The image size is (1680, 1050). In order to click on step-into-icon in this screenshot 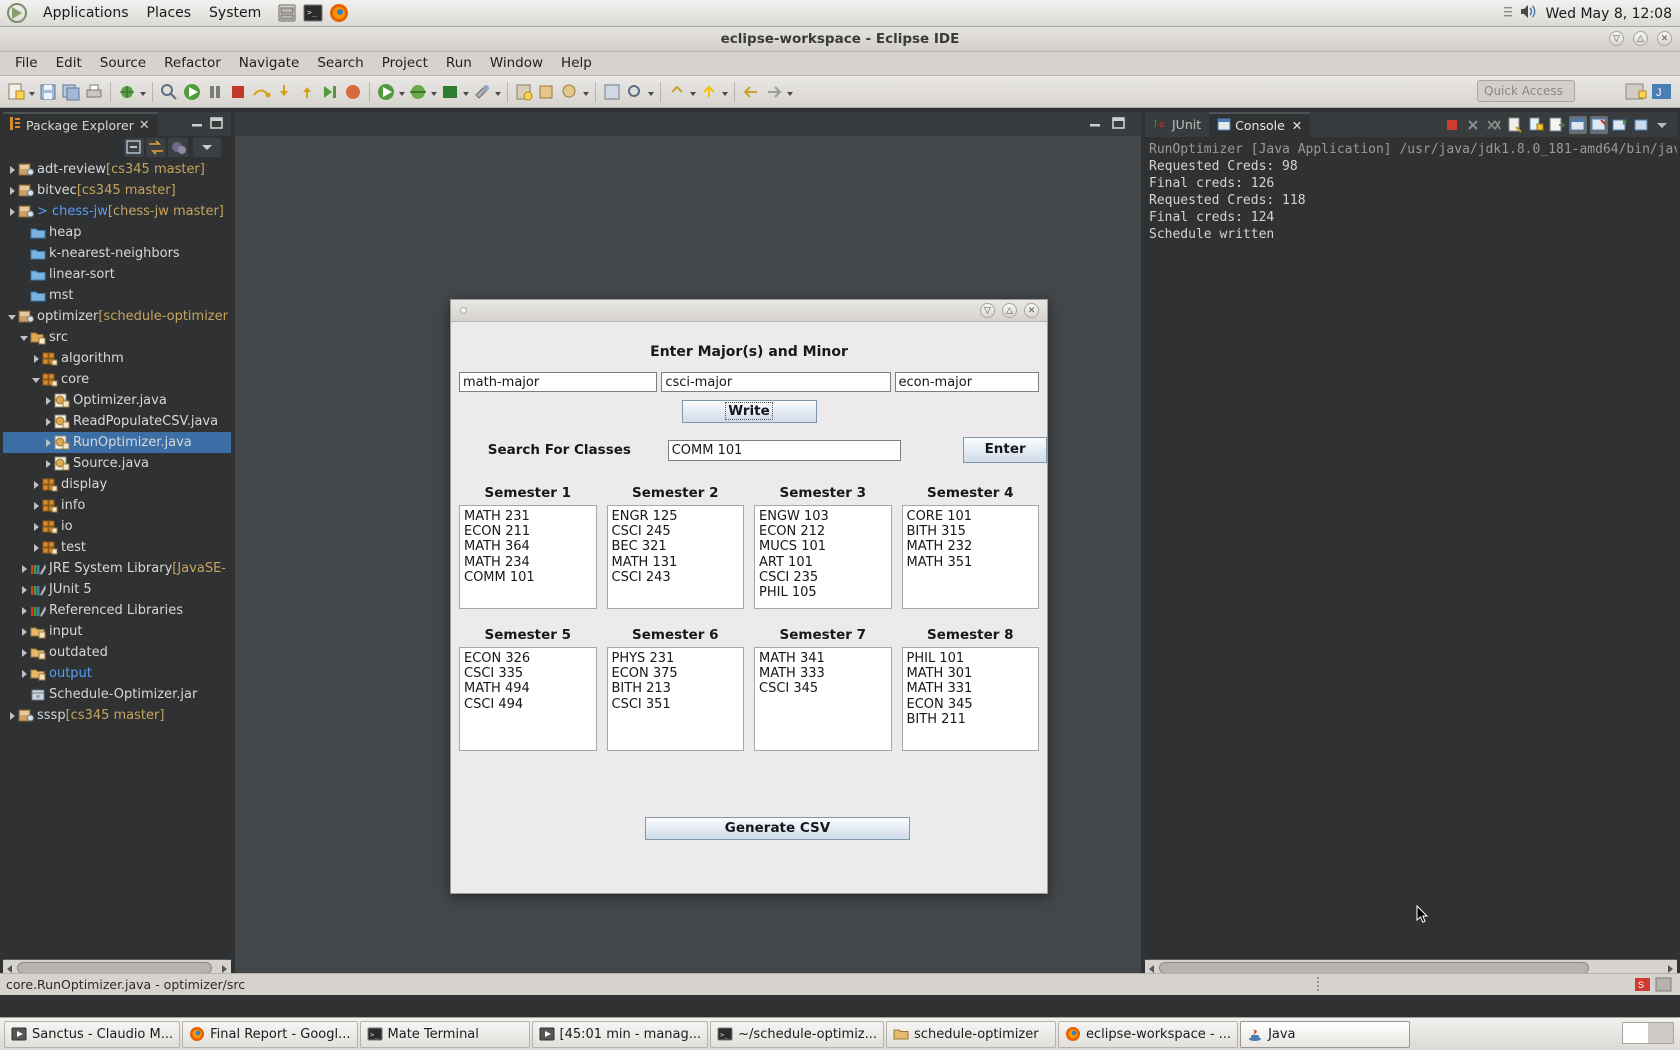, I will do `click(284, 92)`.